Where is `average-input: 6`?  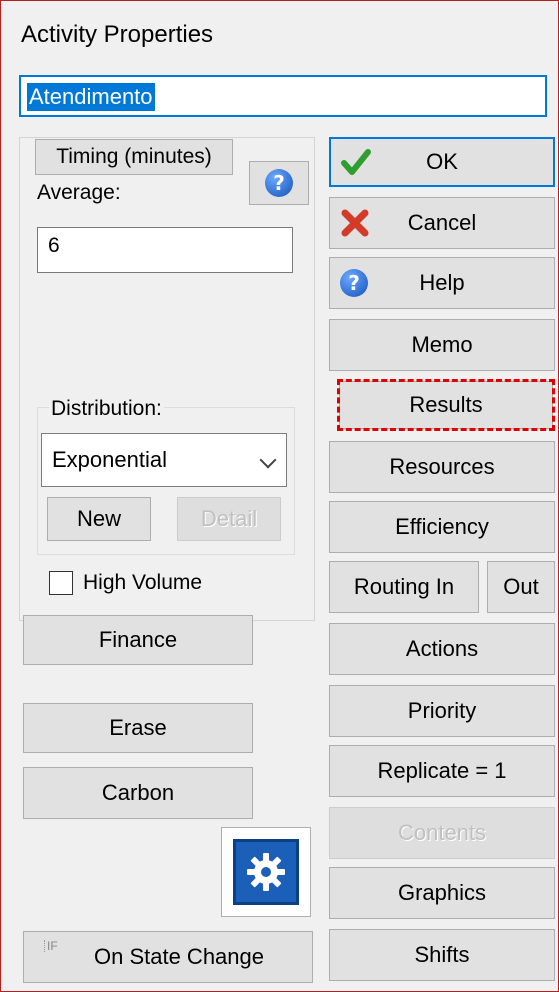
average-input: 6 is located at coordinates (165, 250).